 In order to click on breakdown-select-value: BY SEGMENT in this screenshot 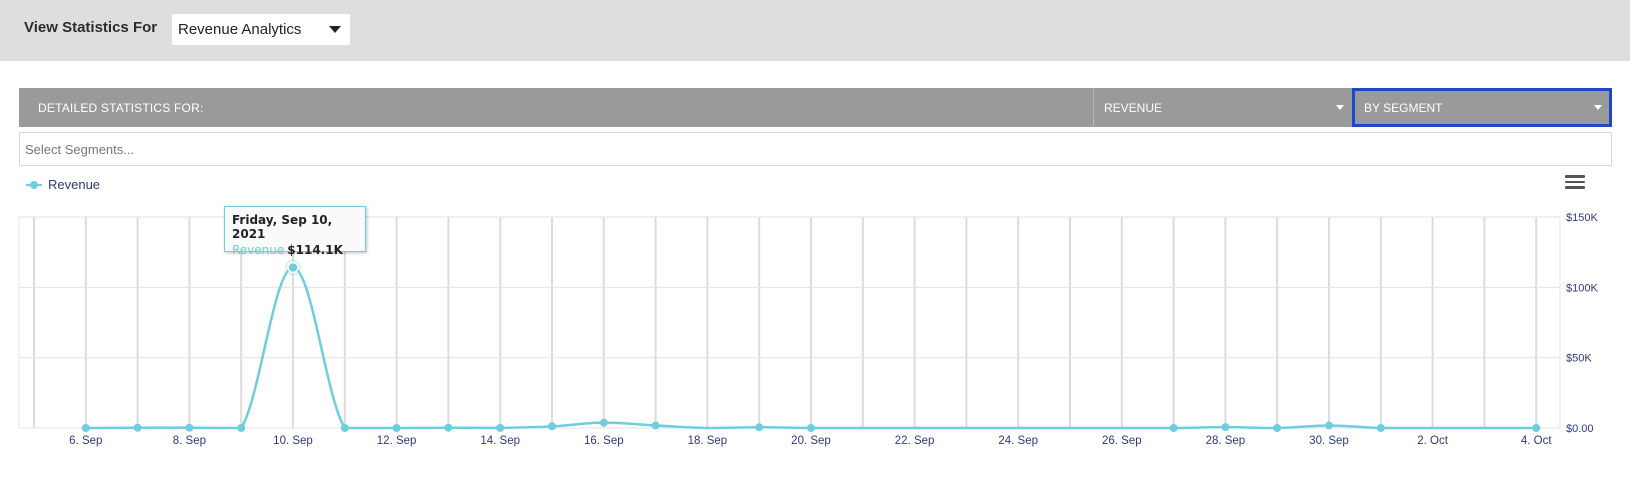, I will do `click(1403, 108)`.